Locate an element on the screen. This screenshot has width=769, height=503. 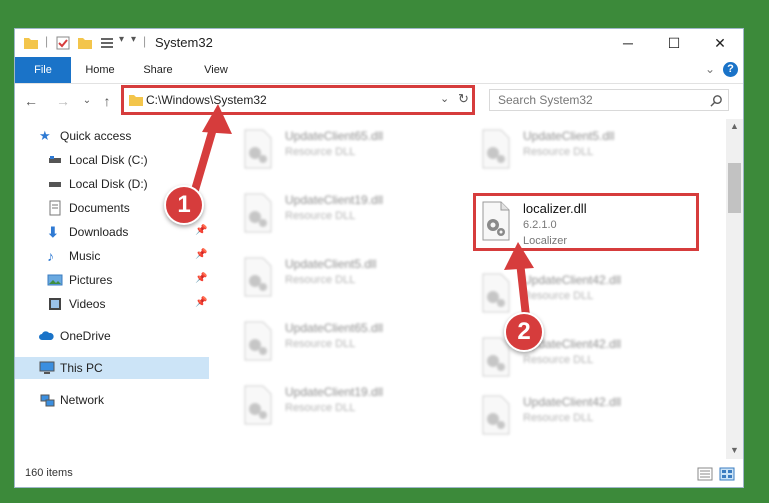
star-icon: ★ is located at coordinates (45, 135).